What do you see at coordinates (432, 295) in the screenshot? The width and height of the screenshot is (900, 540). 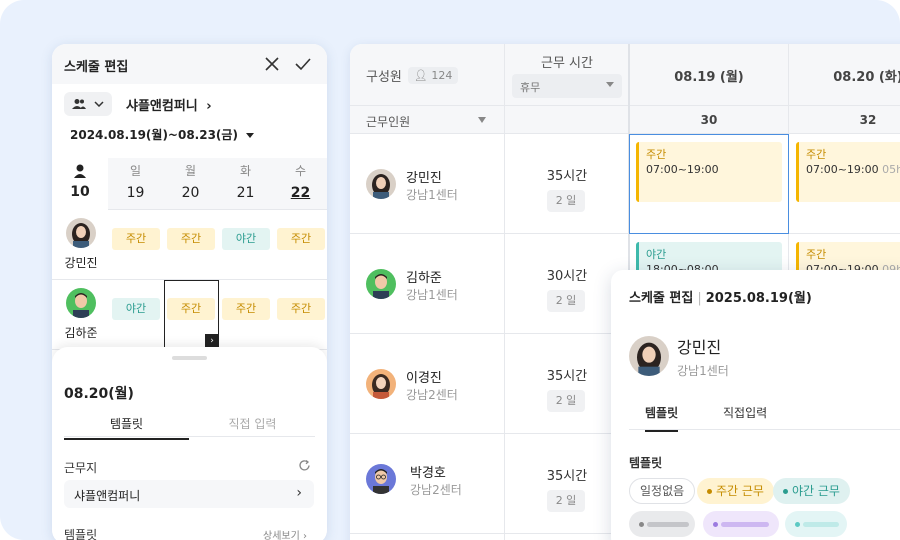 I see `member-dept: 강남1센터` at bounding box center [432, 295].